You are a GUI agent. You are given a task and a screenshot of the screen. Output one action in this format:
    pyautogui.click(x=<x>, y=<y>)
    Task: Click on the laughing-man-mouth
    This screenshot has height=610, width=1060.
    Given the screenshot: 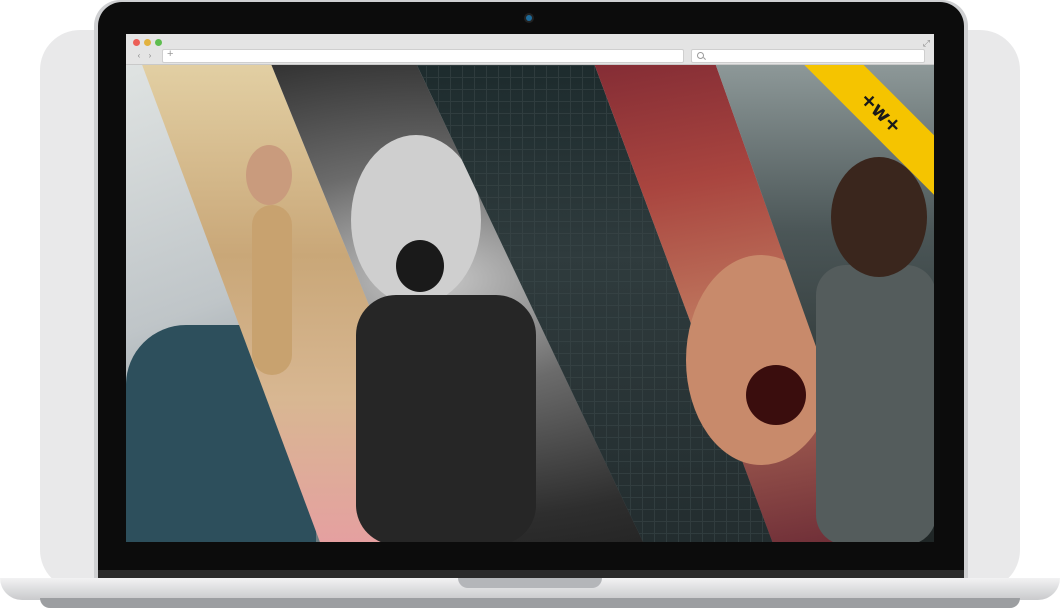 What is the action you would take?
    pyautogui.click(x=776, y=395)
    